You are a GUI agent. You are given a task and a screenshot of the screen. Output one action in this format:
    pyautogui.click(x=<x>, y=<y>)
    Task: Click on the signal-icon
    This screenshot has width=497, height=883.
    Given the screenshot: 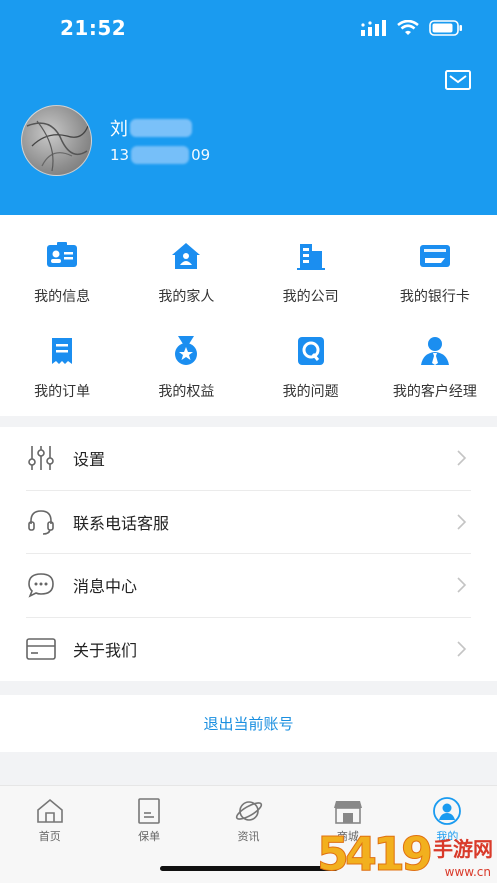 What is the action you would take?
    pyautogui.click(x=373, y=28)
    